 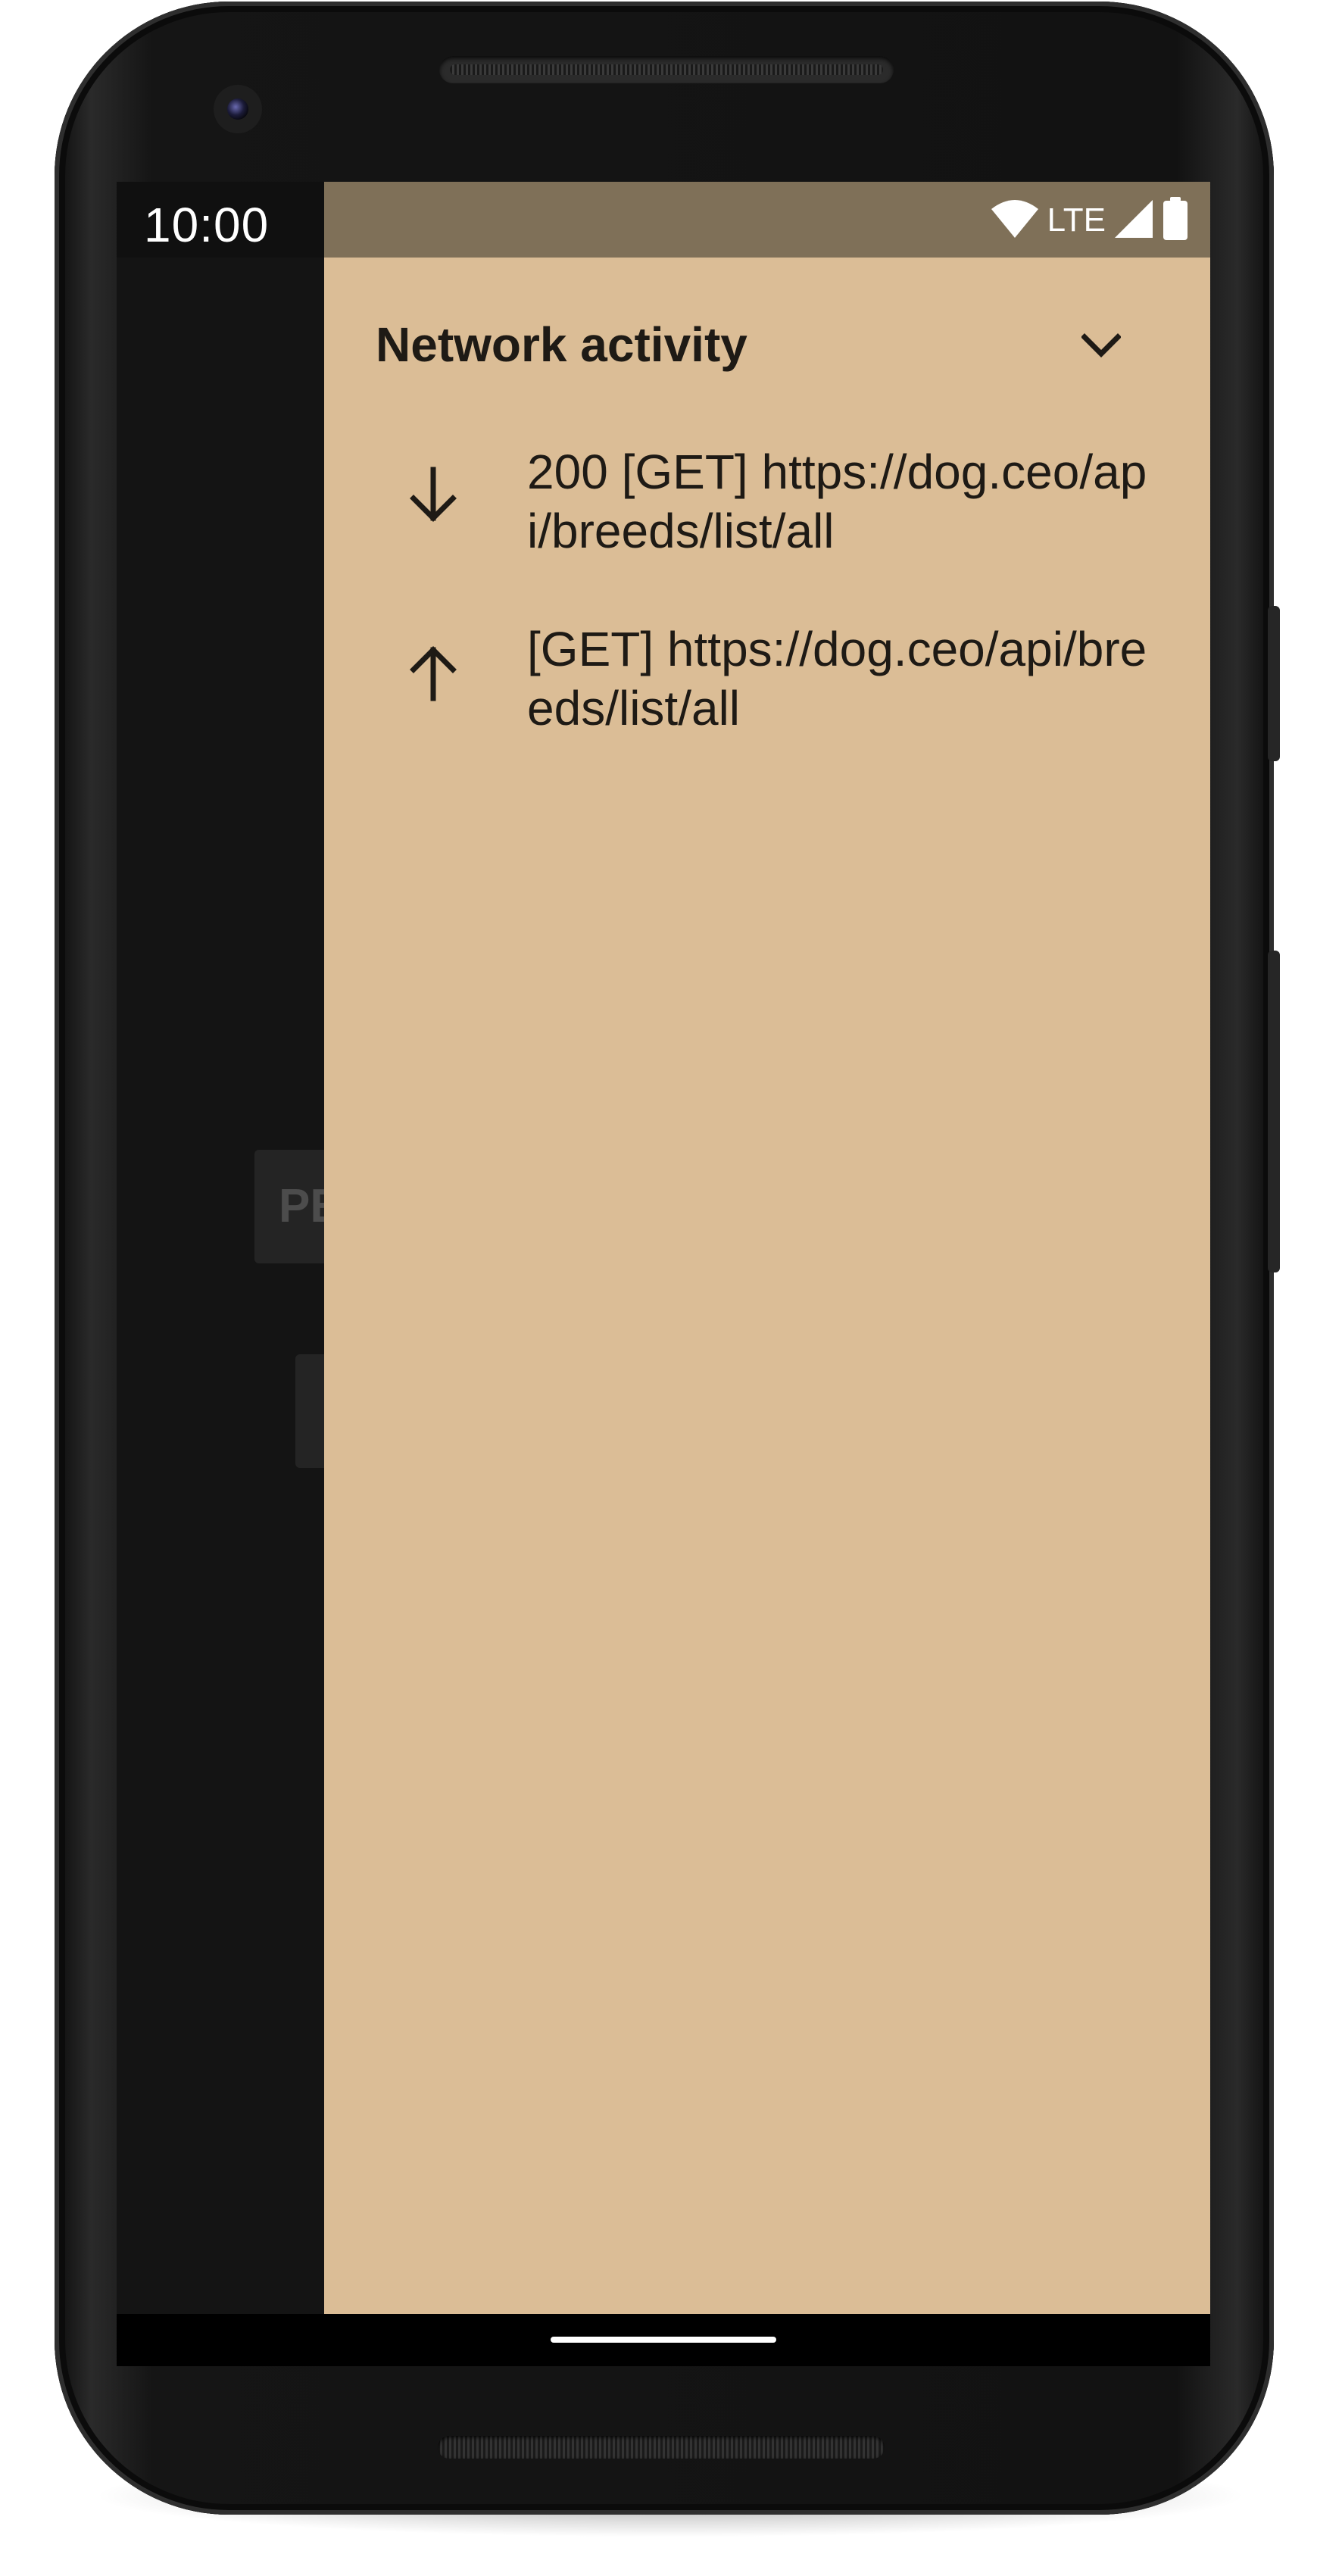 I want to click on drawer-title: Network activity, so click(x=561, y=344).